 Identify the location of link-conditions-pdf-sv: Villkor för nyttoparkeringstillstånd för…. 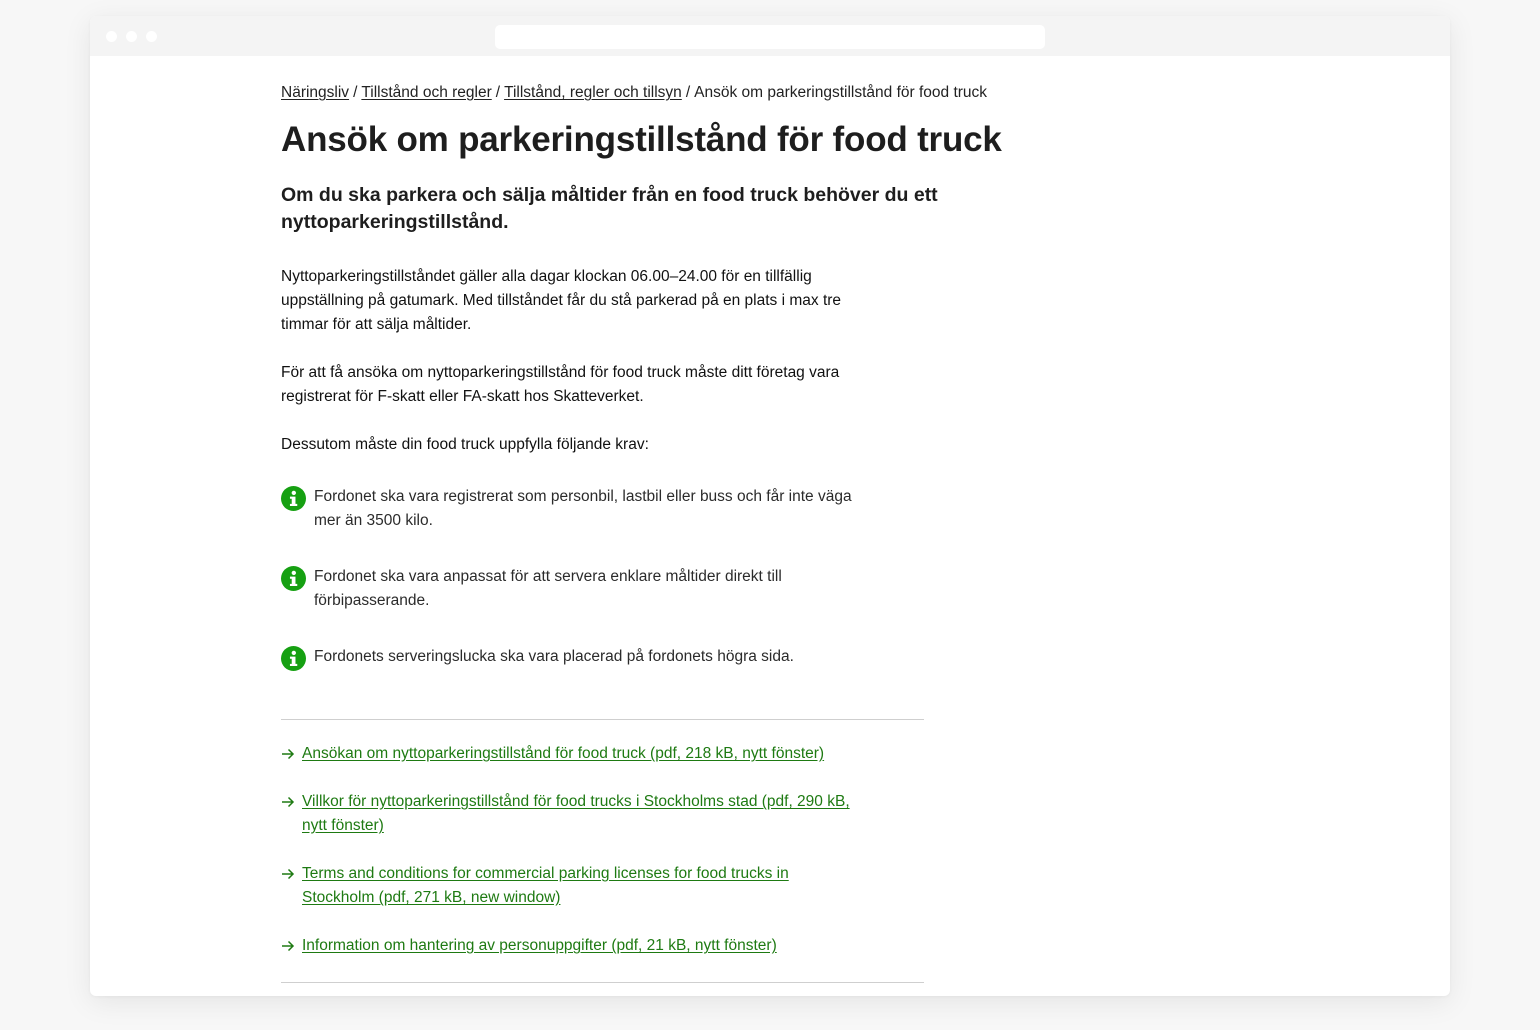
(582, 814).